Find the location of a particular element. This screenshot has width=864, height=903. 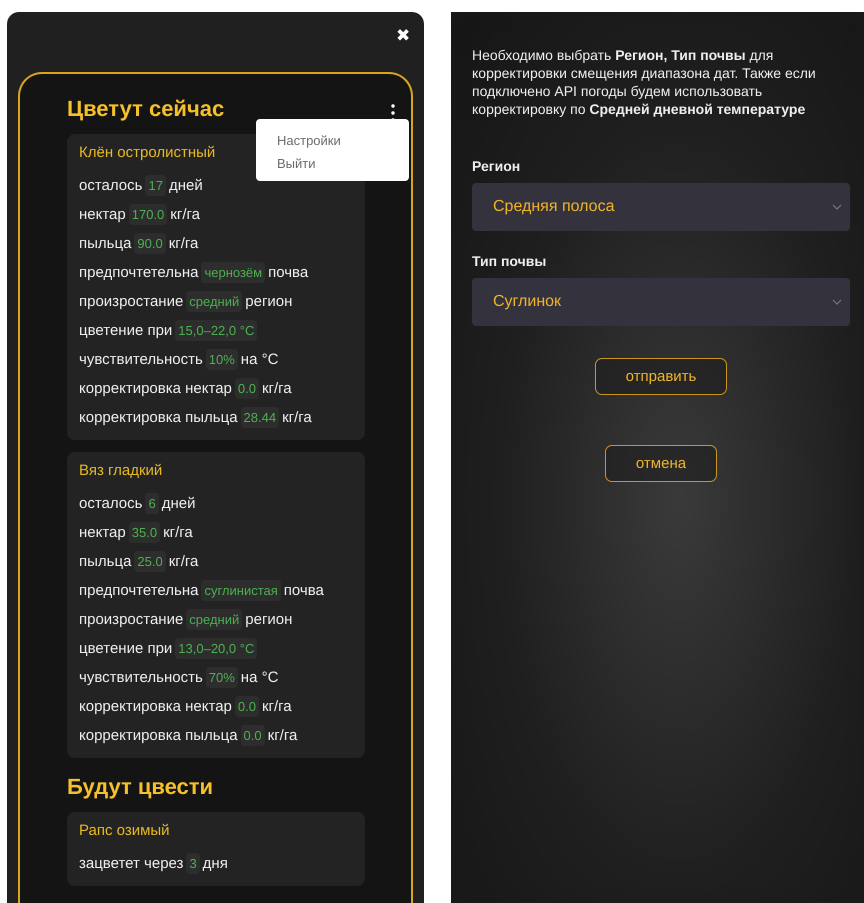

row-value: 3 is located at coordinates (193, 863).